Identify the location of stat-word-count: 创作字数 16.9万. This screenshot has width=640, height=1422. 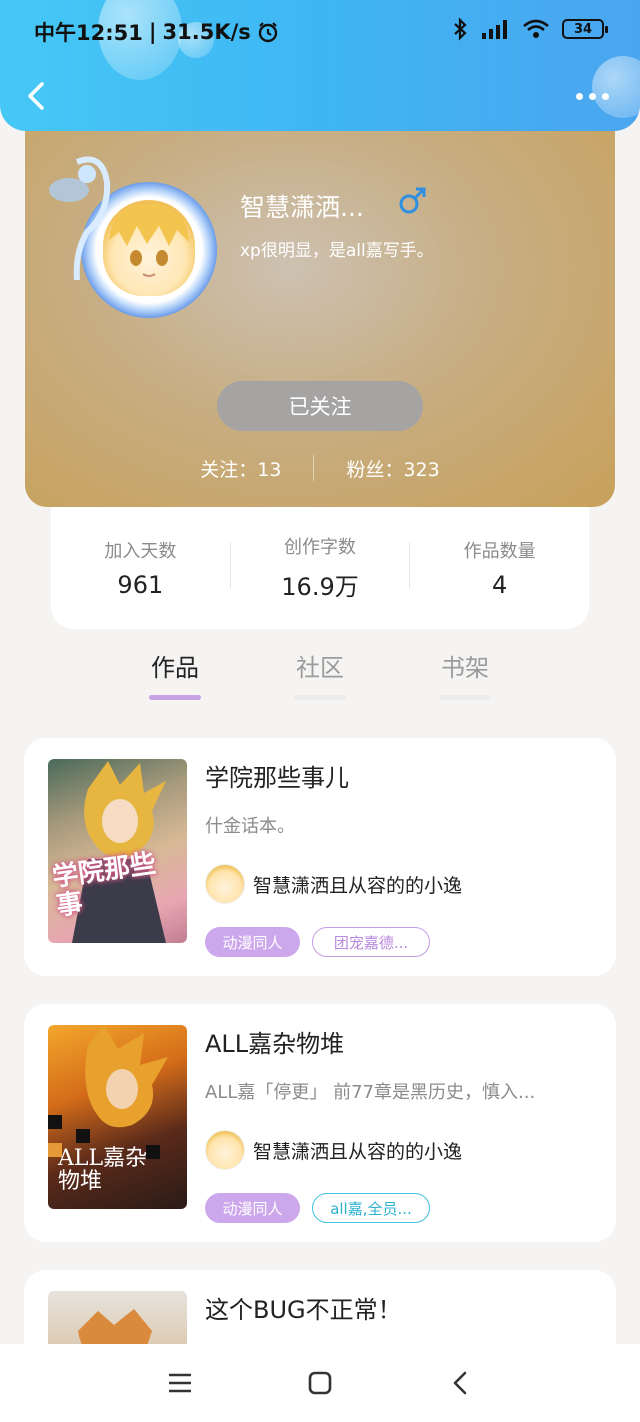
(320, 564).